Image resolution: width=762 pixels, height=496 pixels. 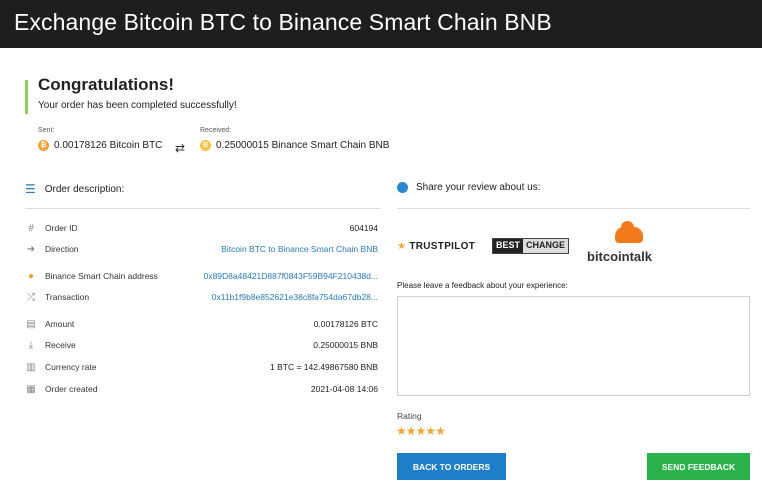 What do you see at coordinates (67, 297) in the screenshot?
I see `order-row-label: Transaction` at bounding box center [67, 297].